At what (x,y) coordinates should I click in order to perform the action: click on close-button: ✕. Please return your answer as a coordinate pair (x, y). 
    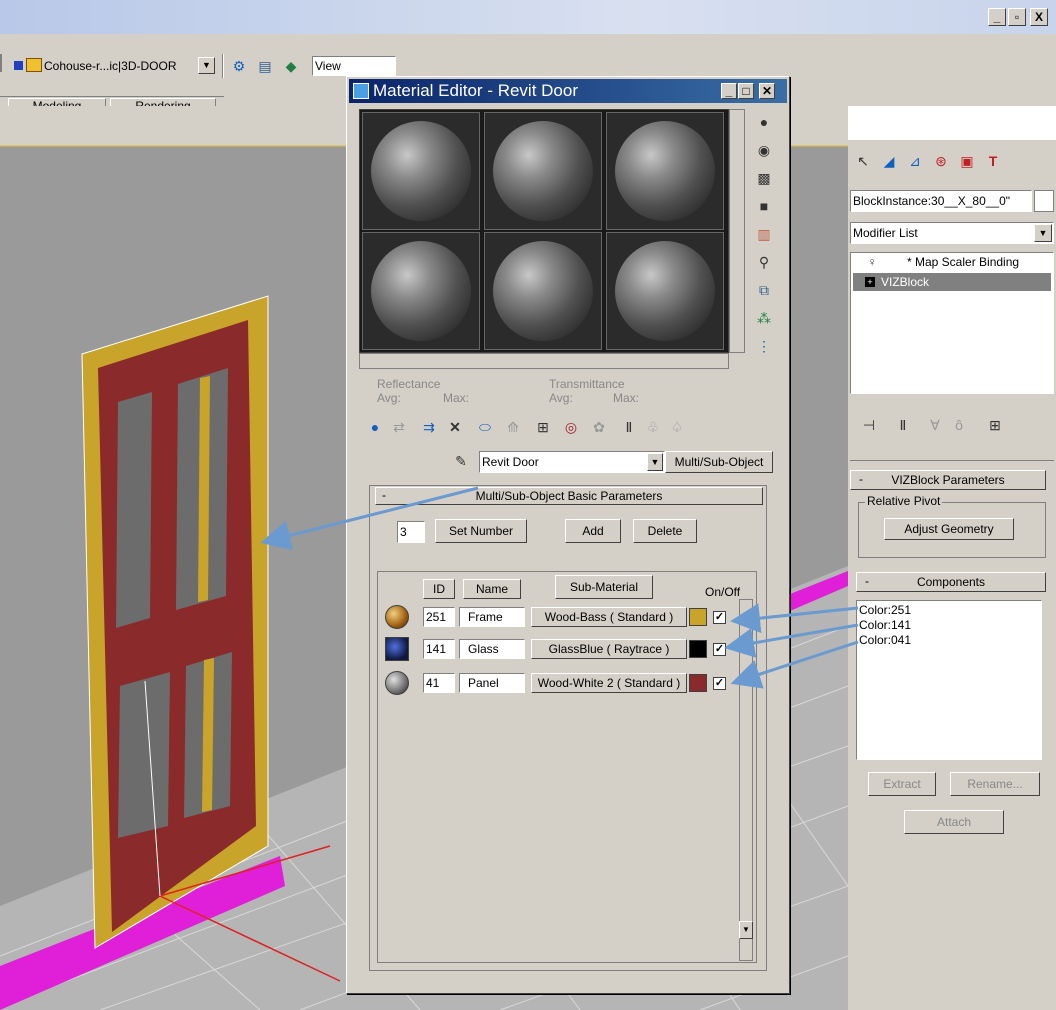
    Looking at the image, I should click on (767, 91).